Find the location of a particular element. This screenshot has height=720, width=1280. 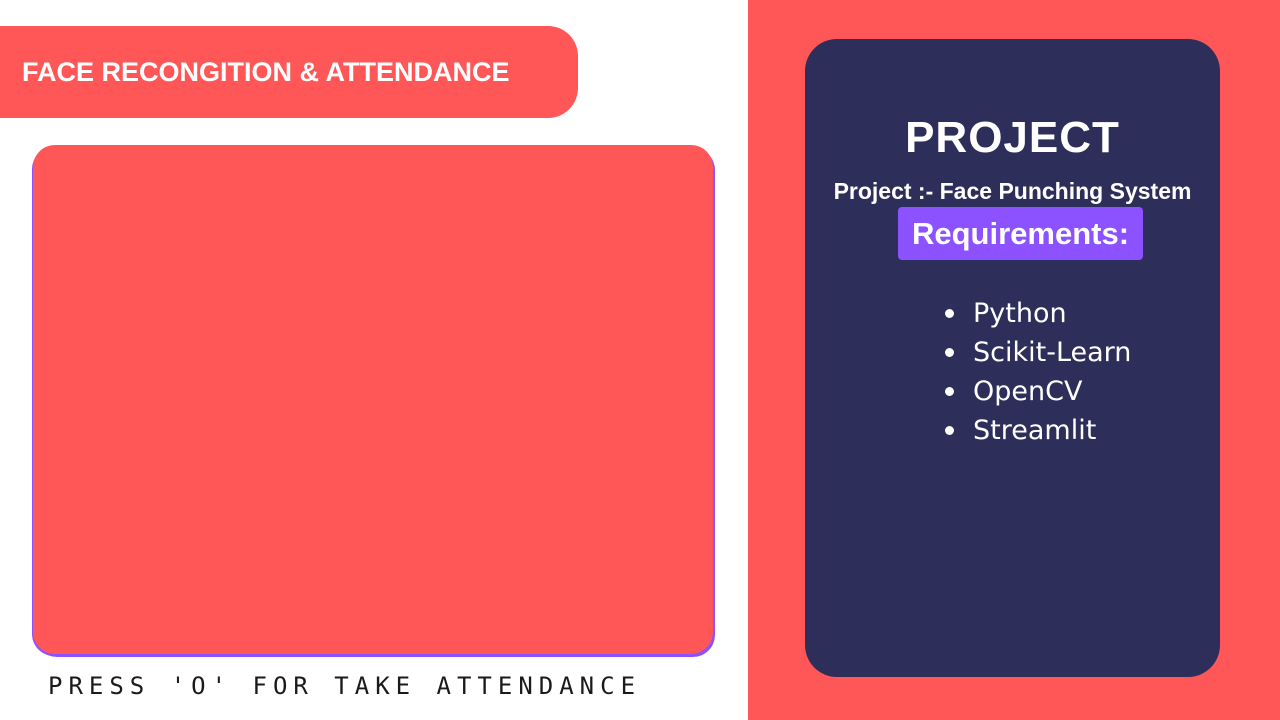

list-item: OpenCV is located at coordinates (1038, 391).